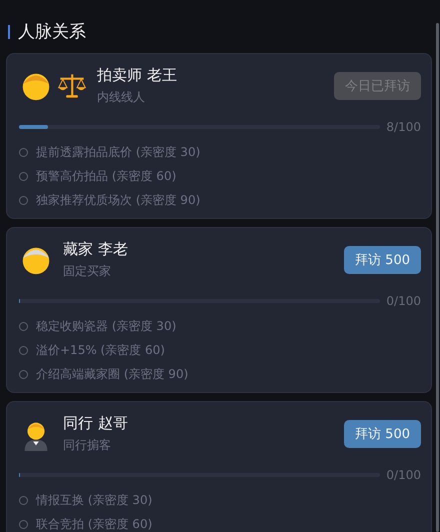  What do you see at coordinates (118, 152) in the screenshot?
I see `perk-label: 提前透露拍品底价 (亲密度 30)` at bounding box center [118, 152].